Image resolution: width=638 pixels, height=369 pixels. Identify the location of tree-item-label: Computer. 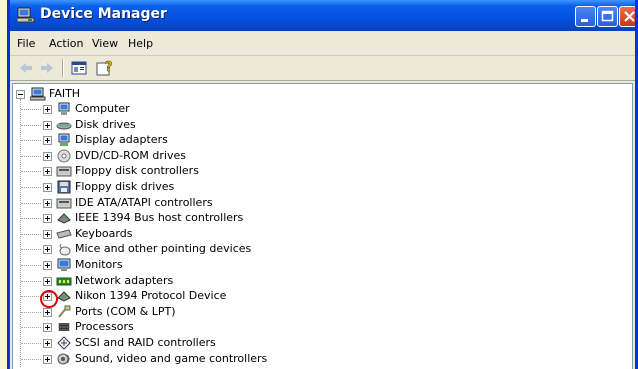
(102, 109).